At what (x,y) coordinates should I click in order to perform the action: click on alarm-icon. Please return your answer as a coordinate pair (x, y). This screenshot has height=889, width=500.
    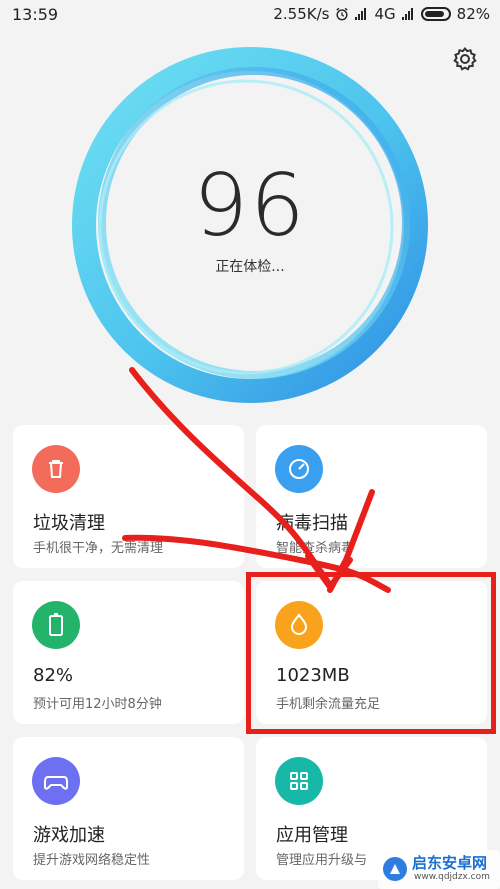
    Looking at the image, I should click on (342, 14).